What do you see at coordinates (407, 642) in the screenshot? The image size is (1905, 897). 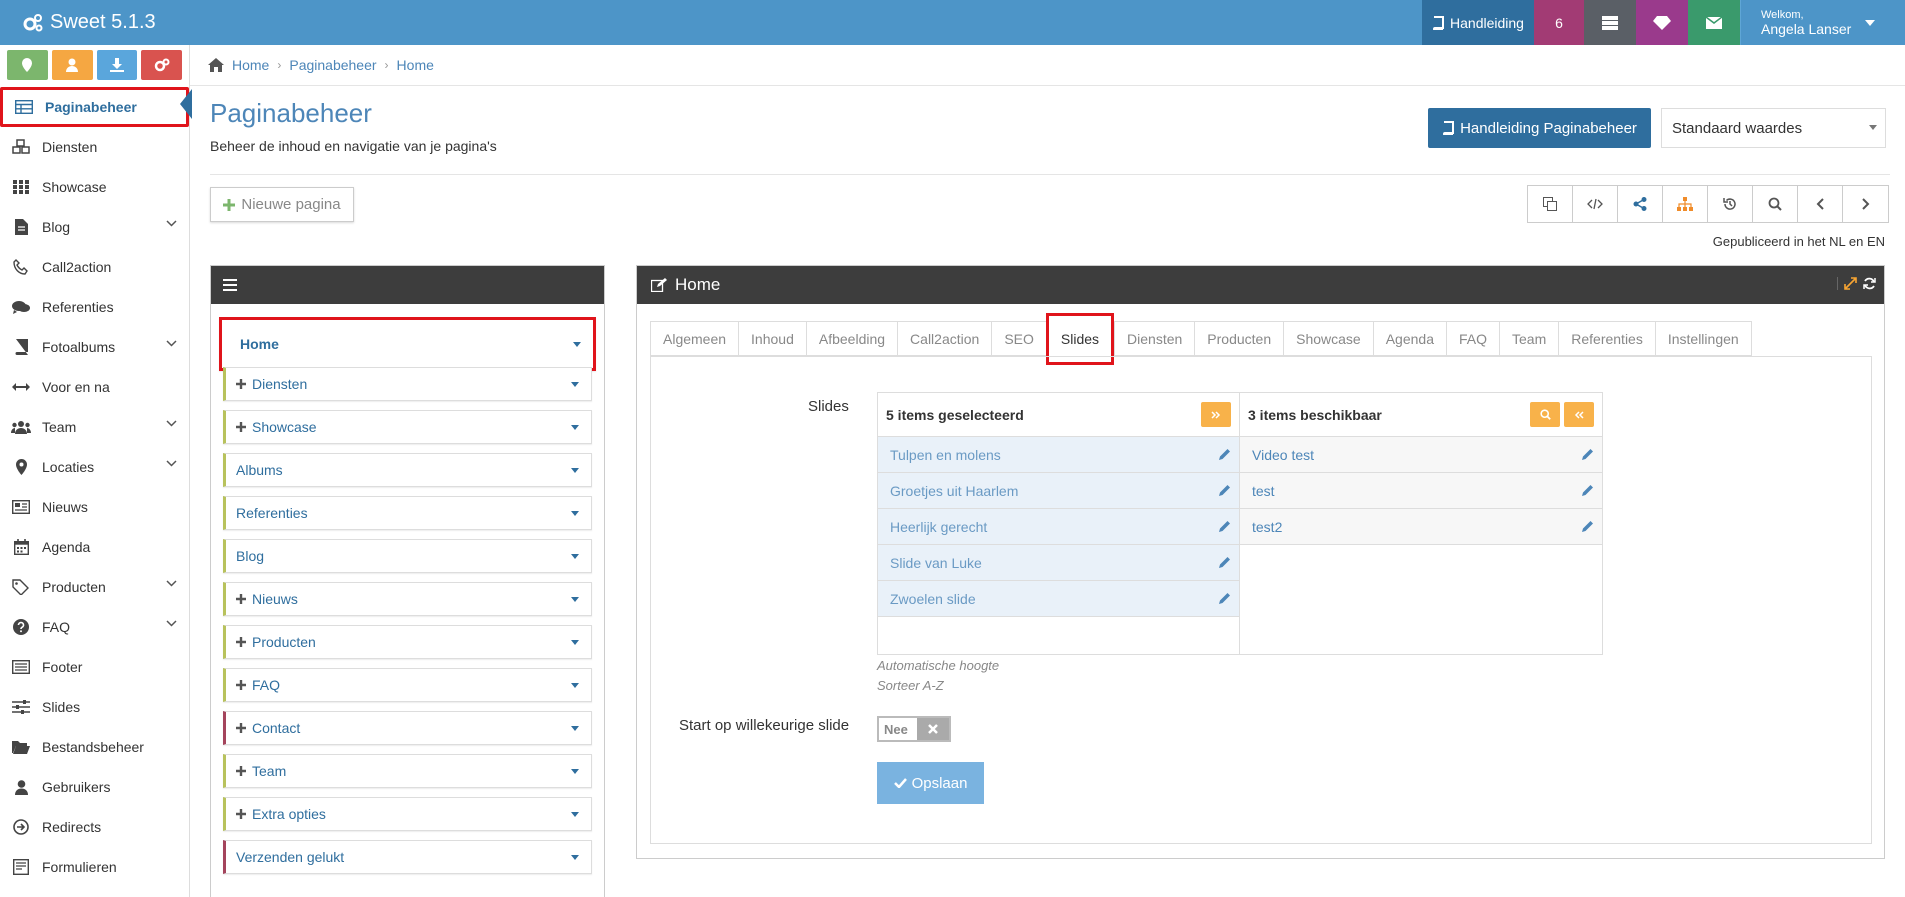 I see `tree-item-producten: Producten` at bounding box center [407, 642].